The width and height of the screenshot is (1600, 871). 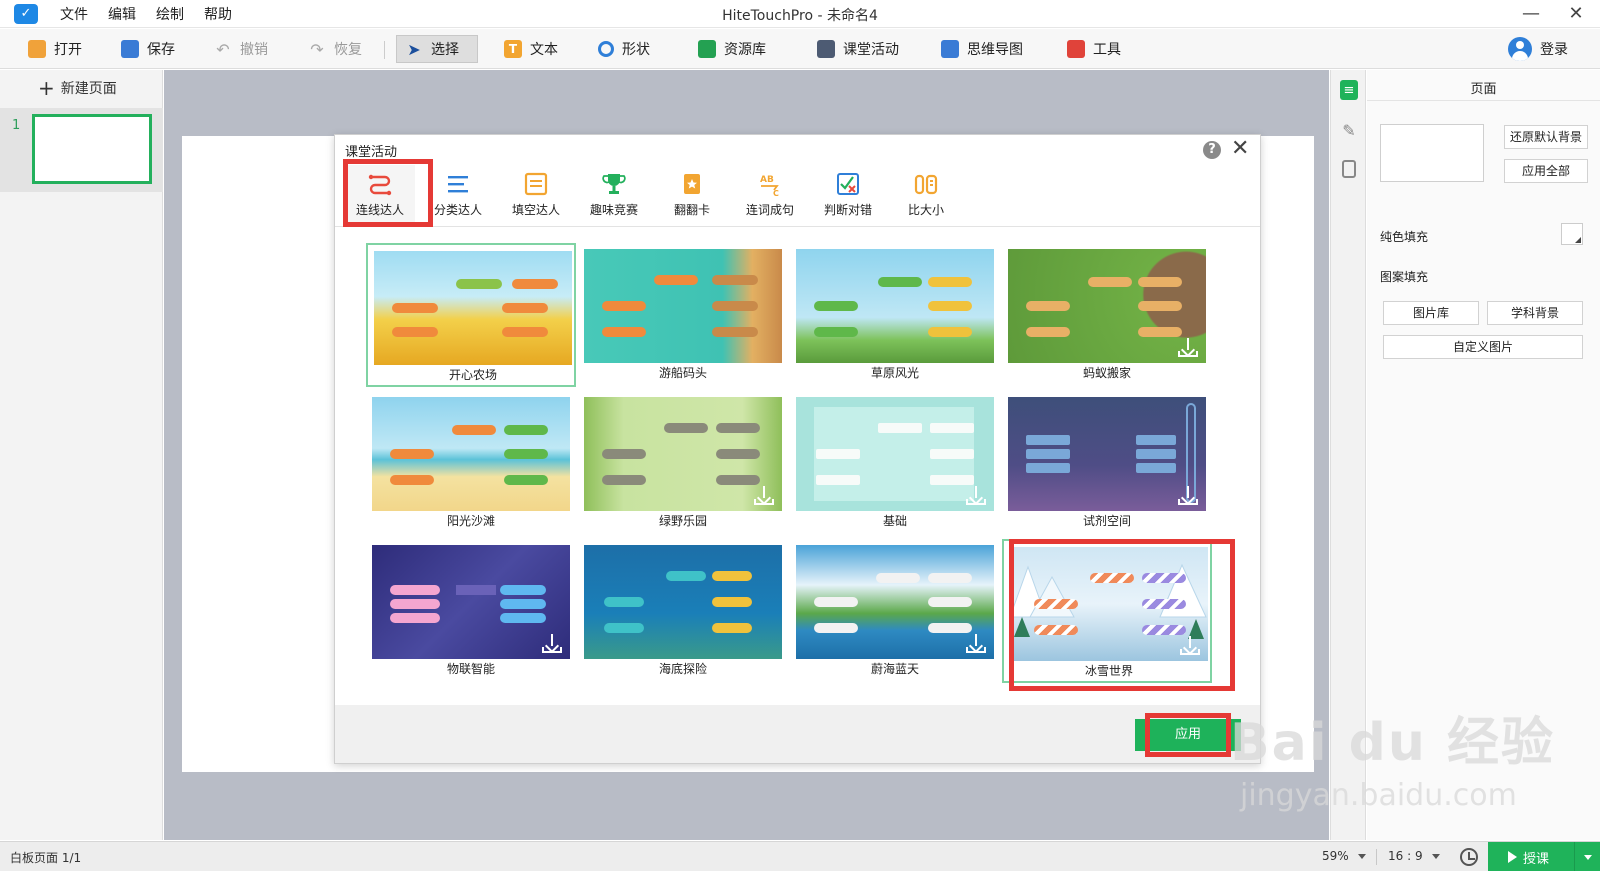 What do you see at coordinates (379, 210) in the screenshot?
I see `tab-label: 连线达人` at bounding box center [379, 210].